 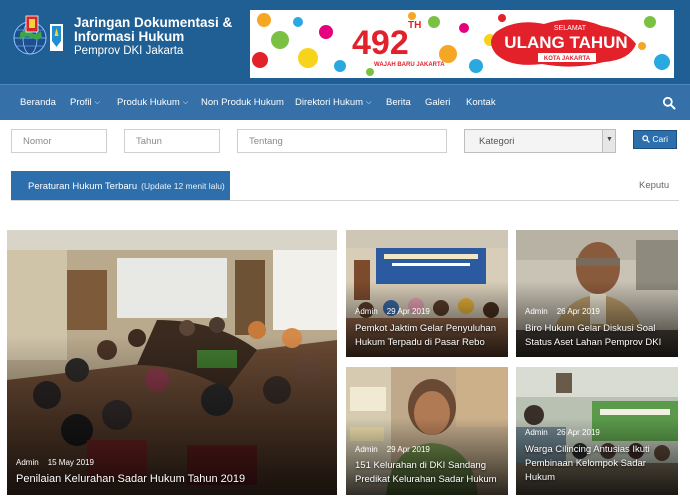 What do you see at coordinates (59, 141) in the screenshot?
I see `nomor-input` at bounding box center [59, 141].